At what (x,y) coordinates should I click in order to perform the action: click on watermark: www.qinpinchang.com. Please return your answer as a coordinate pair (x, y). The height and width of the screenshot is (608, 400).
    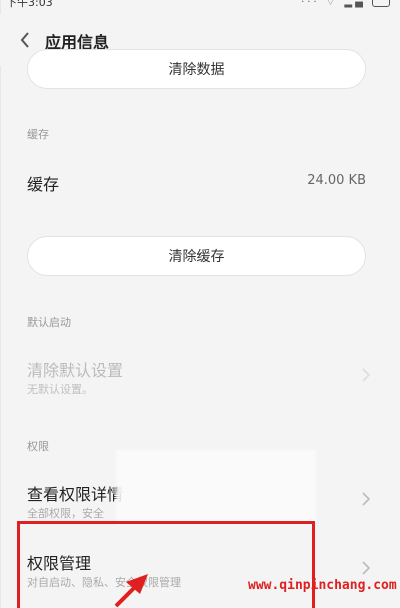
    Looking at the image, I should click on (322, 585).